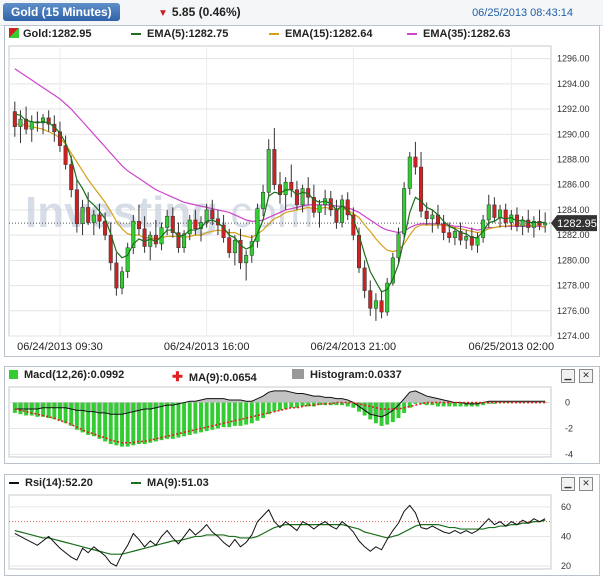  Describe the element at coordinates (57, 34) in the screenshot. I see `legend-gold-label: Gold:1282.95` at that location.